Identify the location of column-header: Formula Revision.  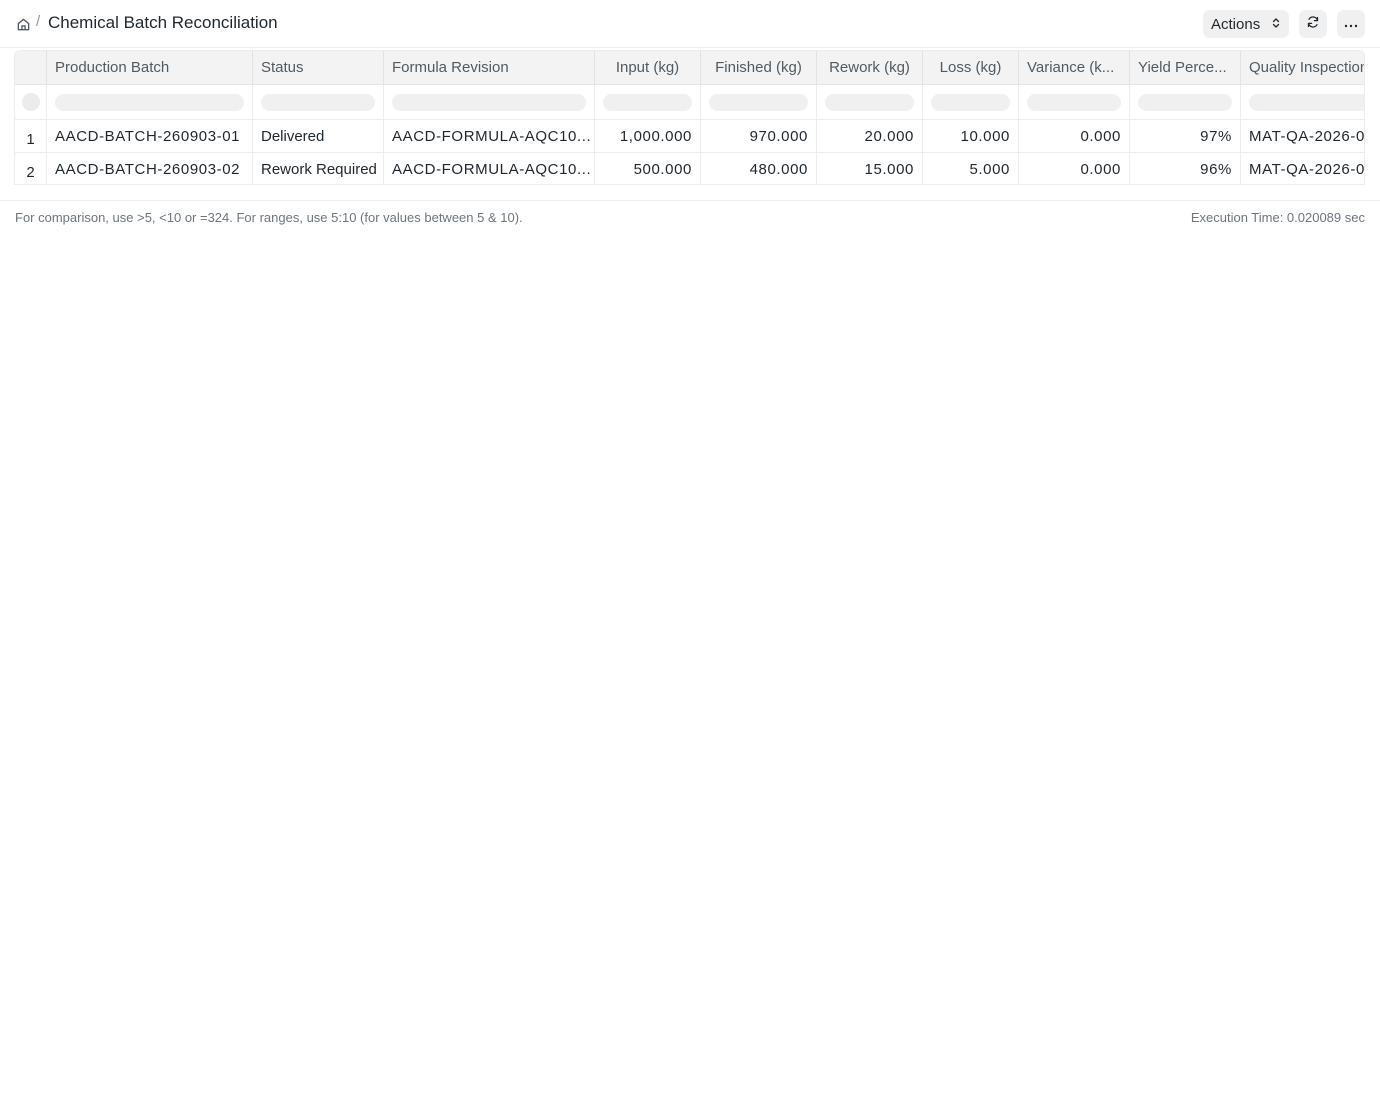
(489, 67).